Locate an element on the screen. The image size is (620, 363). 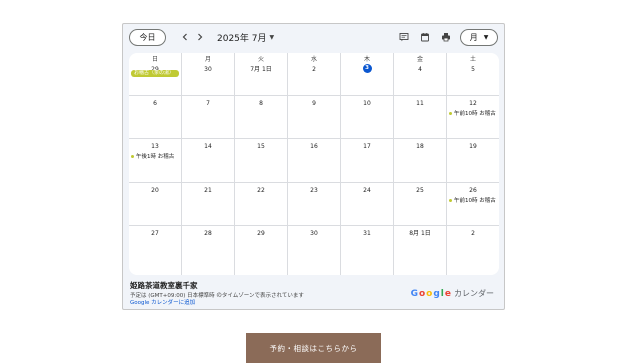
weekday-label: 日 is located at coordinates (154, 59).